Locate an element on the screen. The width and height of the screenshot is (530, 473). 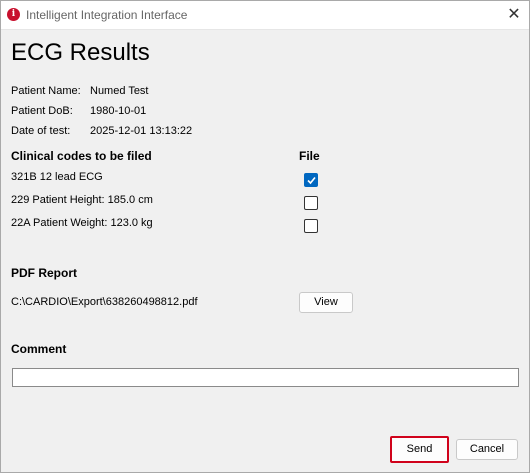
file-checkbox-ecg is located at coordinates (311, 180).